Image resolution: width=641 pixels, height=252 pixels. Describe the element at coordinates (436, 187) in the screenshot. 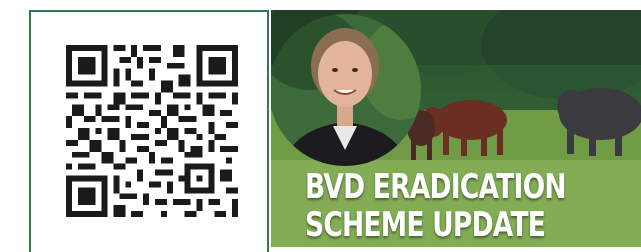

I see `headline-line-1: BVD ERADICATION` at that location.